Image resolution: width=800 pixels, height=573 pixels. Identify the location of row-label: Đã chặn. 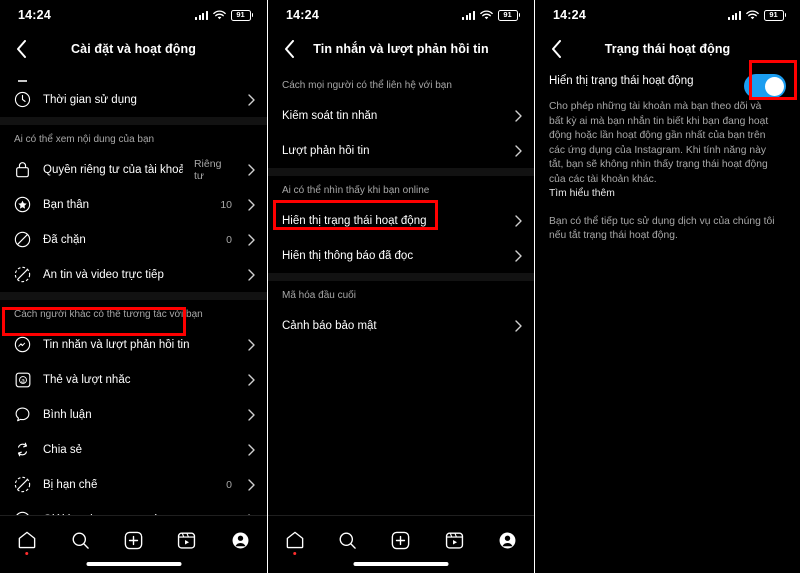
(64, 239).